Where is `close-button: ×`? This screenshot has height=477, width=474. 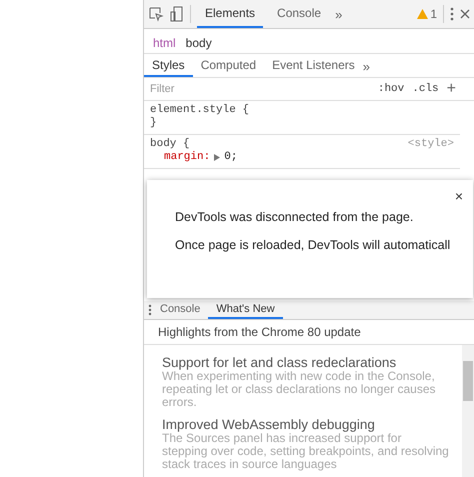
close-button: × is located at coordinates (458, 196).